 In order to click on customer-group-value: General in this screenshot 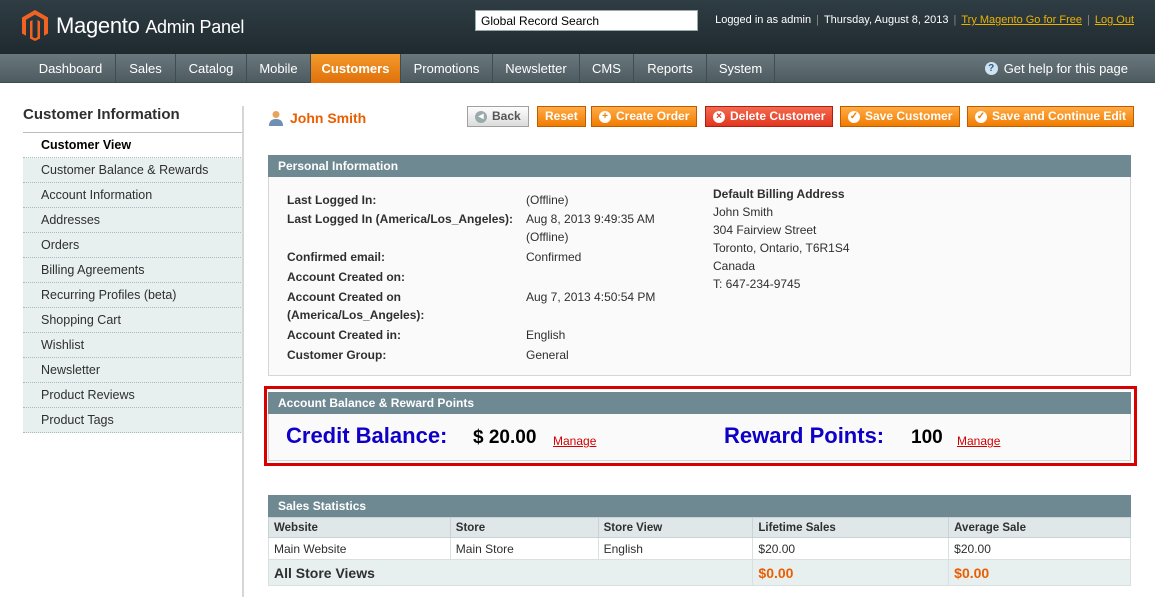, I will do `click(547, 355)`.